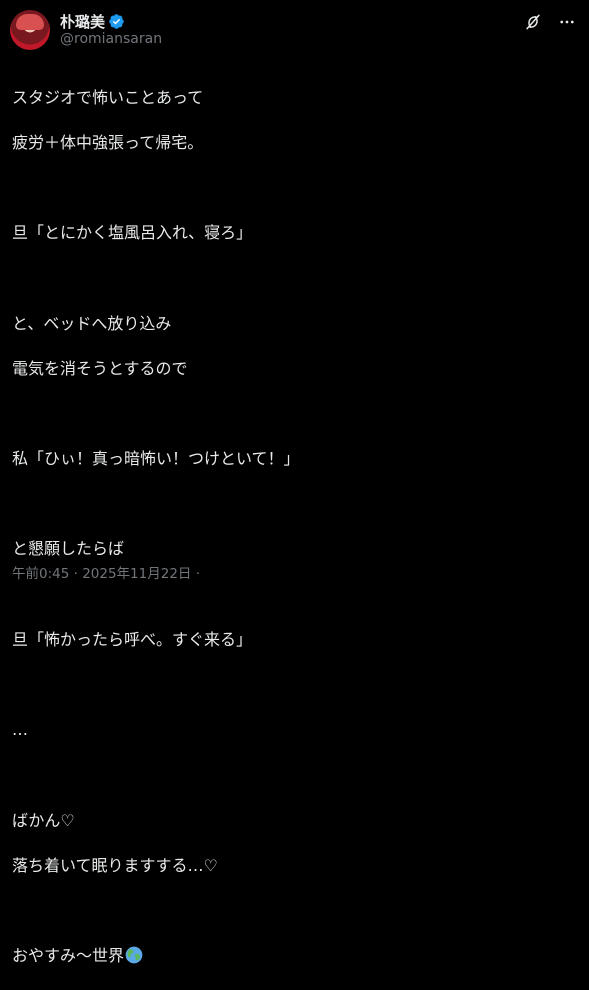 The width and height of the screenshot is (589, 990). What do you see at coordinates (68, 549) in the screenshot?
I see `post-line: と懇願したらば` at bounding box center [68, 549].